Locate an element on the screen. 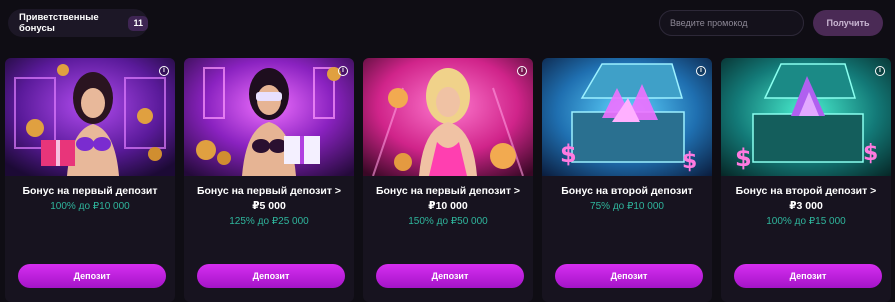 This screenshot has height=302, width=895. bonus-title-line: Бонус на второй депозит is located at coordinates (627, 191).